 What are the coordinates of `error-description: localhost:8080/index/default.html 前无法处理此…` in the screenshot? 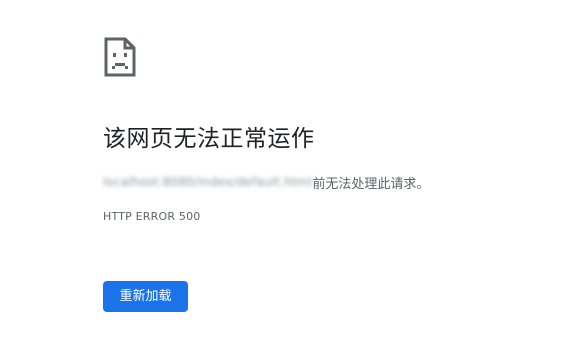 It's located at (266, 182).